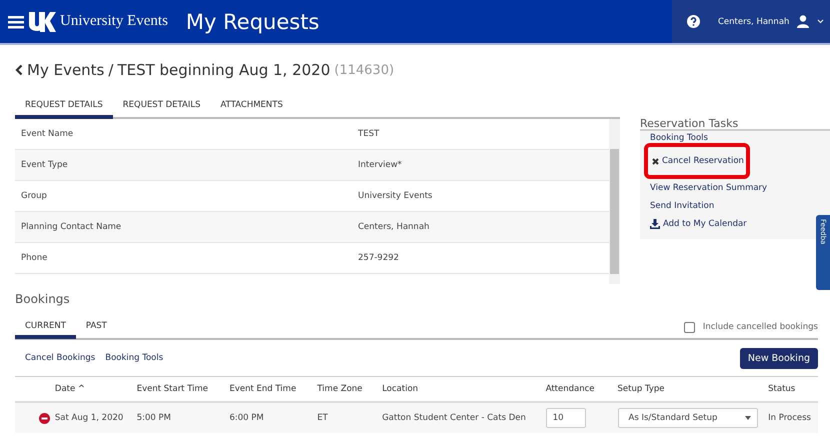 The image size is (830, 445). Describe the element at coordinates (779, 358) in the screenshot. I see `new-booking-button: New Booking` at that location.